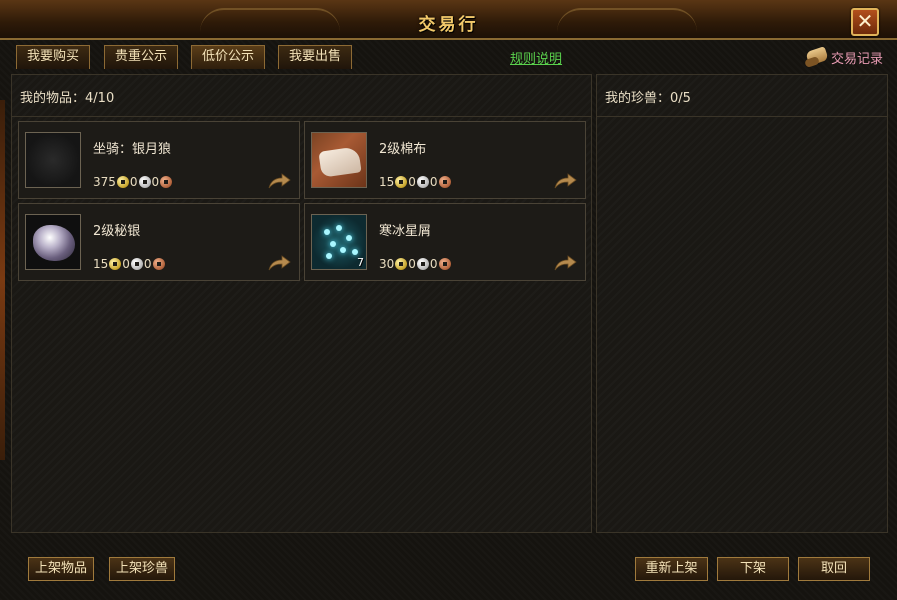 This screenshot has width=897, height=600. What do you see at coordinates (142, 569) in the screenshot?
I see `list-pet-button: 上架珍兽` at bounding box center [142, 569].